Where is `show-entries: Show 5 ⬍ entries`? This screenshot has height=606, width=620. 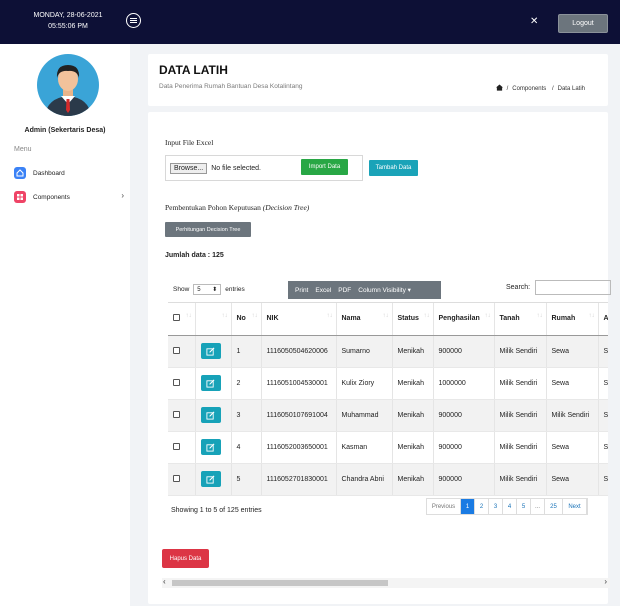 show-entries: Show 5 ⬍ entries is located at coordinates (209, 289).